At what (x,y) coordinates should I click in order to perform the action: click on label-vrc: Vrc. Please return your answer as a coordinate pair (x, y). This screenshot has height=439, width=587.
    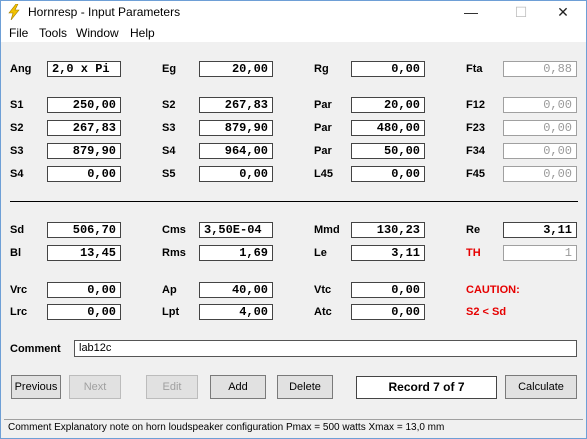
    Looking at the image, I should click on (19, 290).